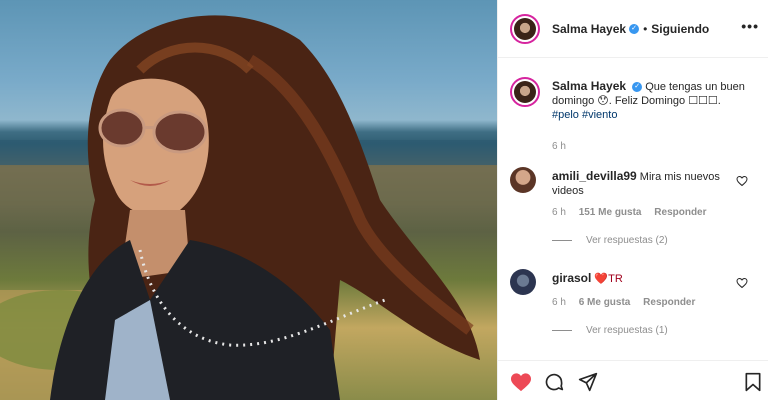 The width and height of the screenshot is (768, 400). I want to click on post-header: Salma Hayek ✓ • Siguiendo •••, so click(633, 29).